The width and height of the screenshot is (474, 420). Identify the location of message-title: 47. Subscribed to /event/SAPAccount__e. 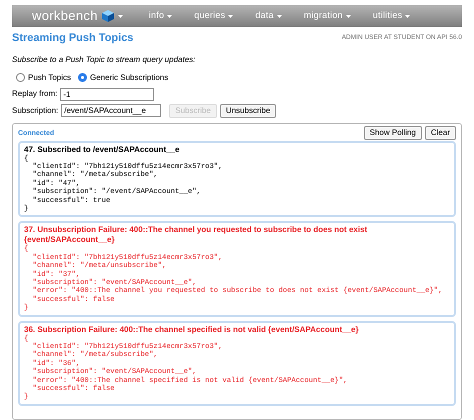
(102, 149).